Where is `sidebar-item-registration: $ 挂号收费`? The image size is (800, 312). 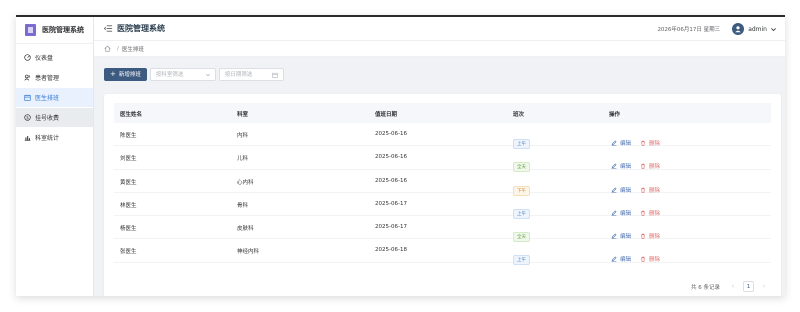
sidebar-item-registration: $ 挂号收费 is located at coordinates (54, 117).